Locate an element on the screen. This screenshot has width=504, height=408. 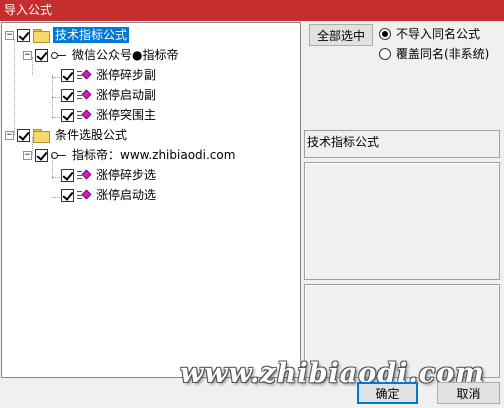
tree-leaf-label: 涨停启动副 is located at coordinates (126, 95).